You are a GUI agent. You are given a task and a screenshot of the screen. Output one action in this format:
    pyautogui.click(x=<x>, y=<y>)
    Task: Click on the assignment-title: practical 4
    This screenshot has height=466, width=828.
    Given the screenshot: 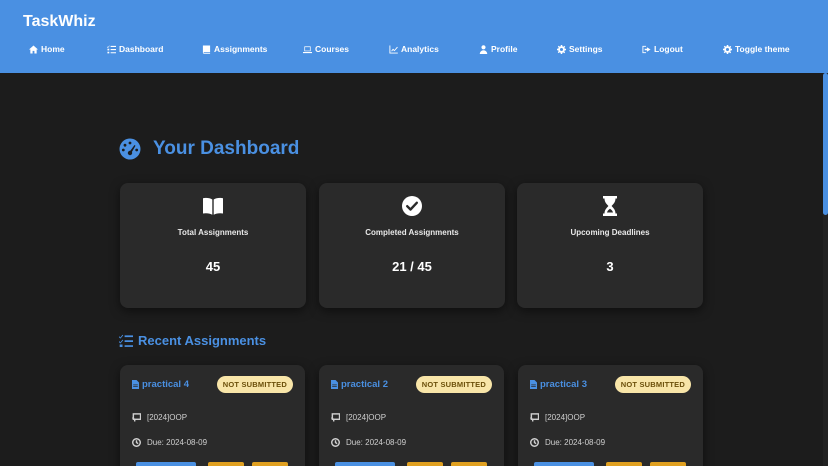 What is the action you would take?
    pyautogui.click(x=165, y=384)
    